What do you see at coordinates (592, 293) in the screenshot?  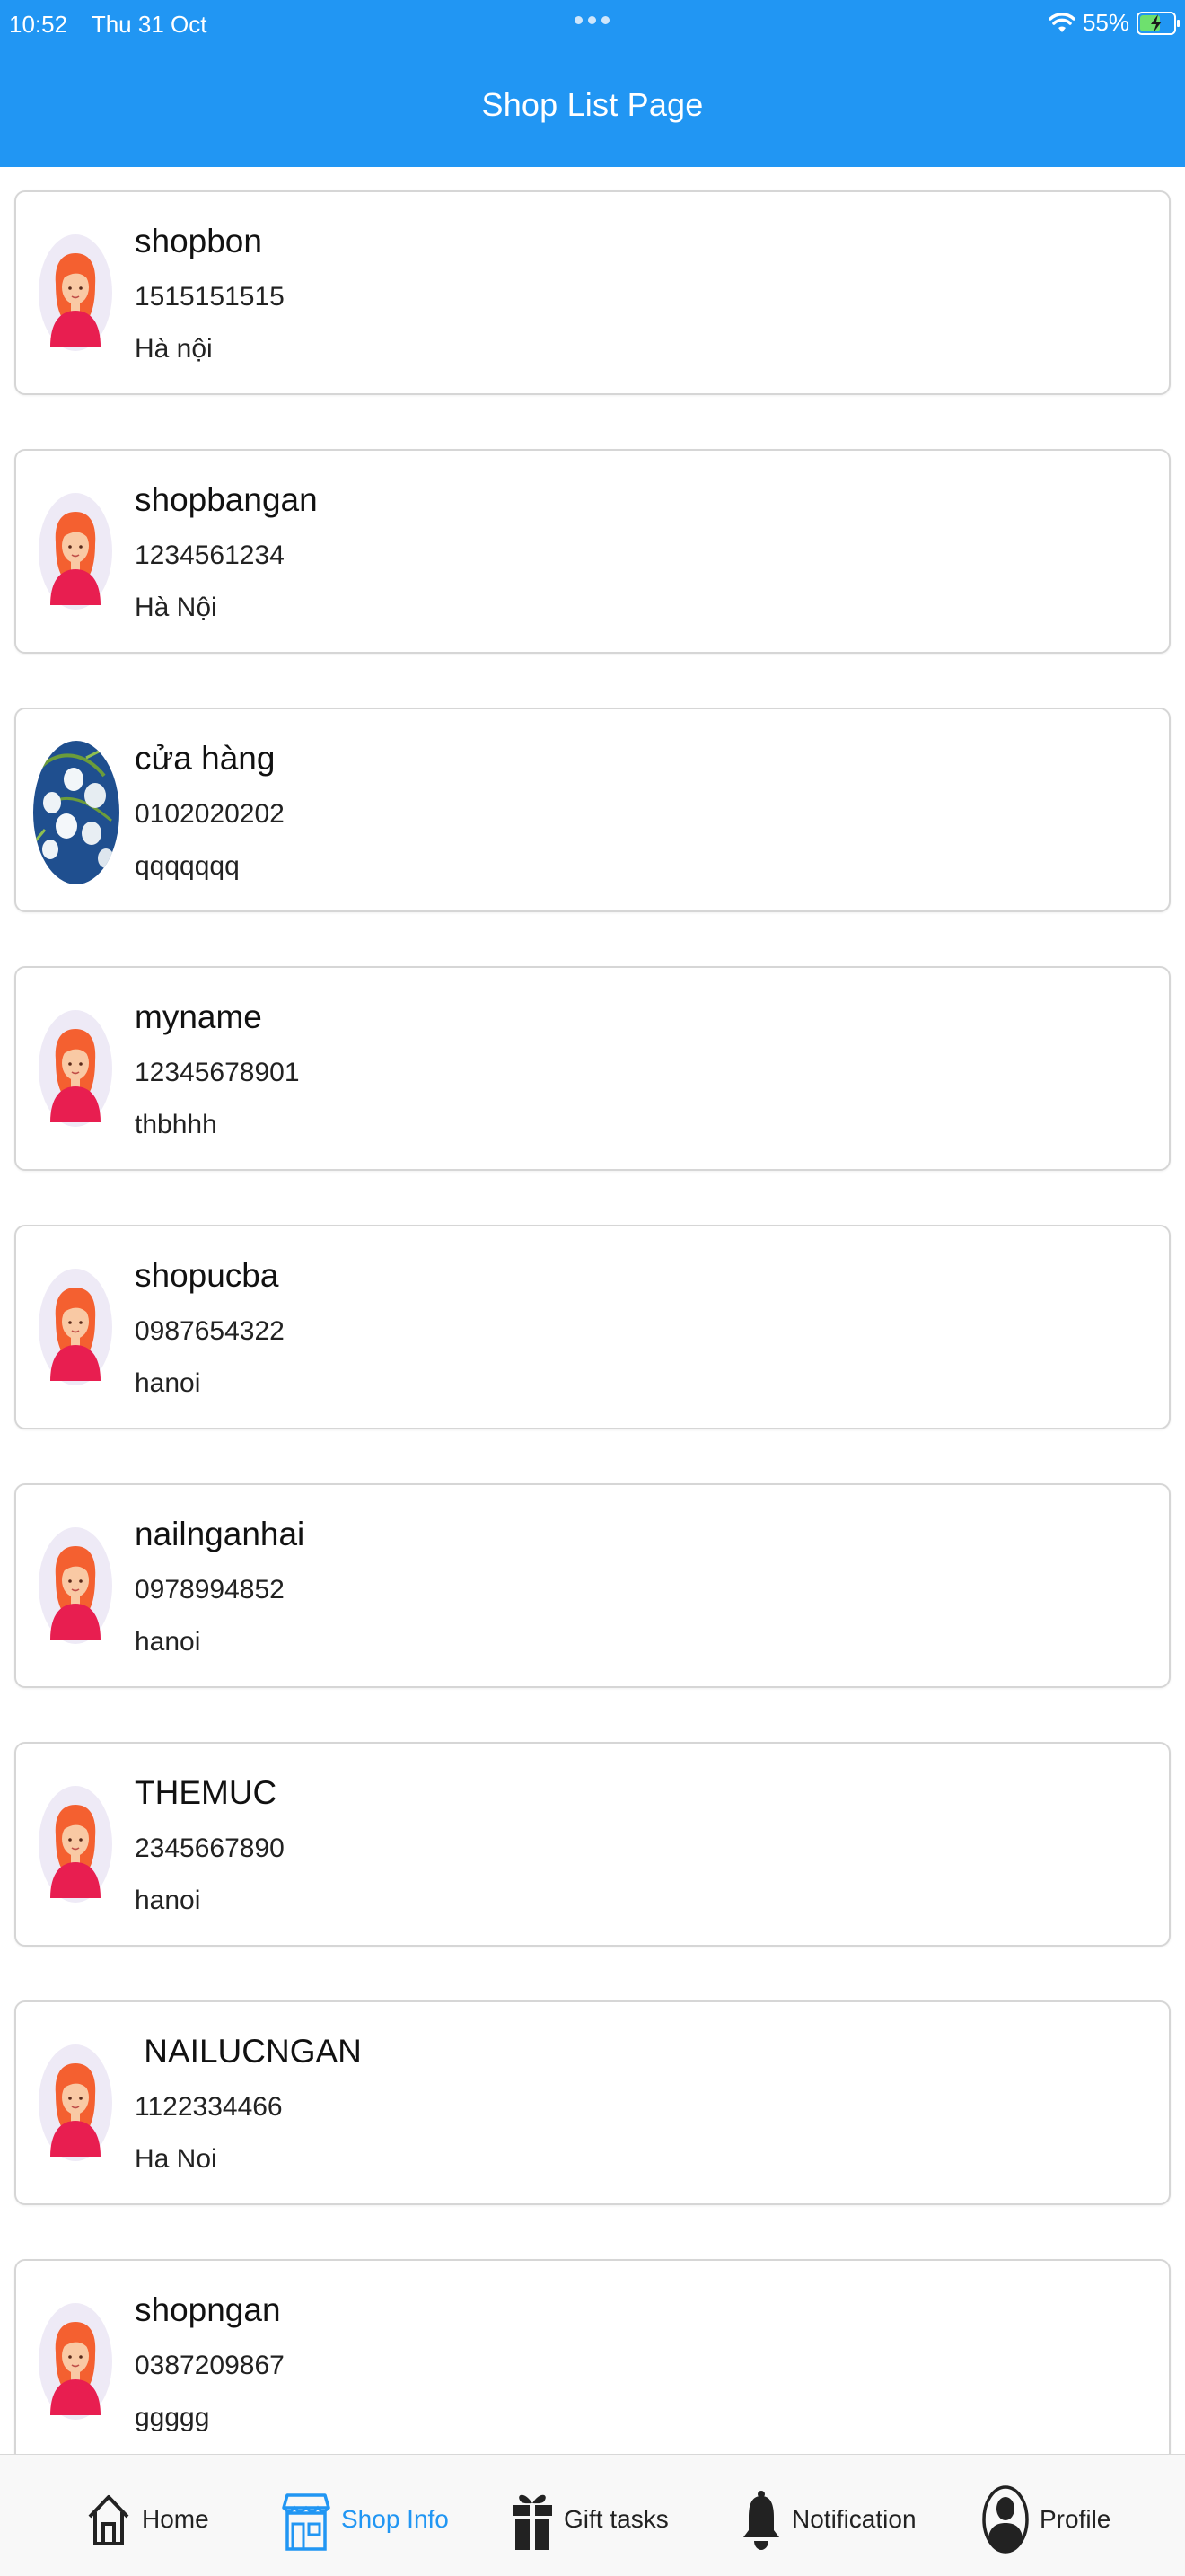 I see `shop-card: shopbon 1515151515 Hà nội` at bounding box center [592, 293].